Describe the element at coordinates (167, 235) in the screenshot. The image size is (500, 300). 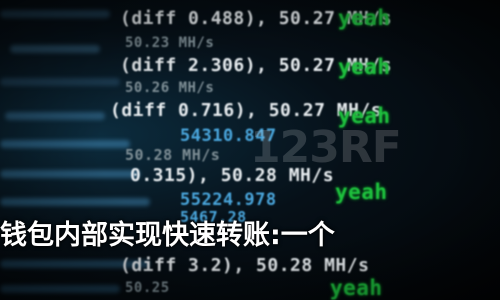
I see `caption-title: 钱包内部实现快速转账:一个` at that location.